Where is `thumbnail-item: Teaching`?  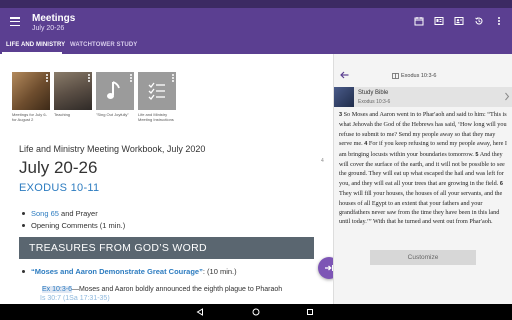
thumbnail-item: Teaching is located at coordinates (73, 97).